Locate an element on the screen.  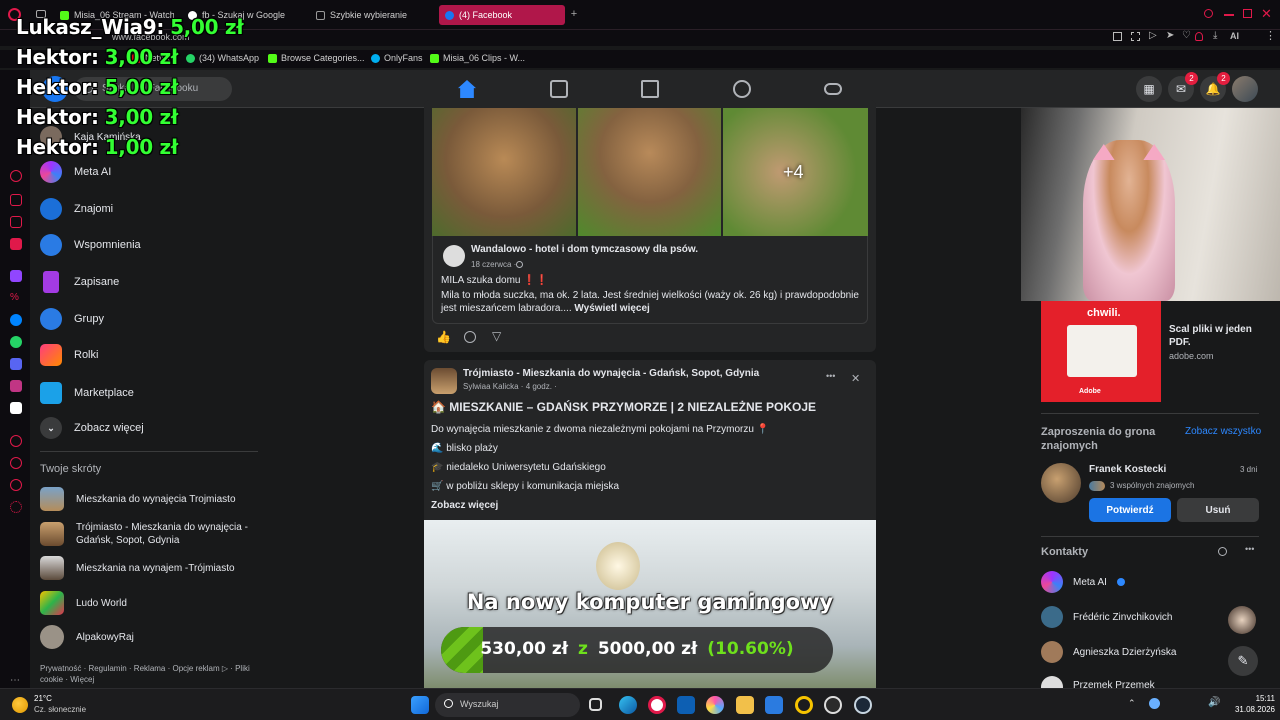
new-tab-button: + is located at coordinates (574, 14).